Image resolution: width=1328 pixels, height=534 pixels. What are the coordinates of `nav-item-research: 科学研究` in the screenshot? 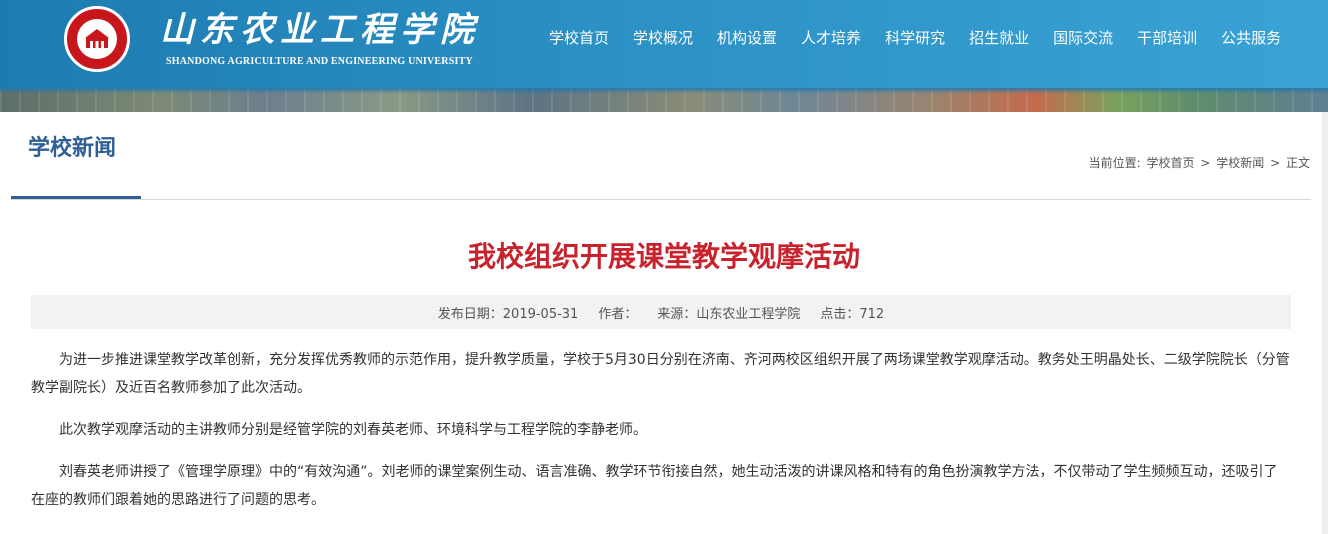 It's located at (915, 38).